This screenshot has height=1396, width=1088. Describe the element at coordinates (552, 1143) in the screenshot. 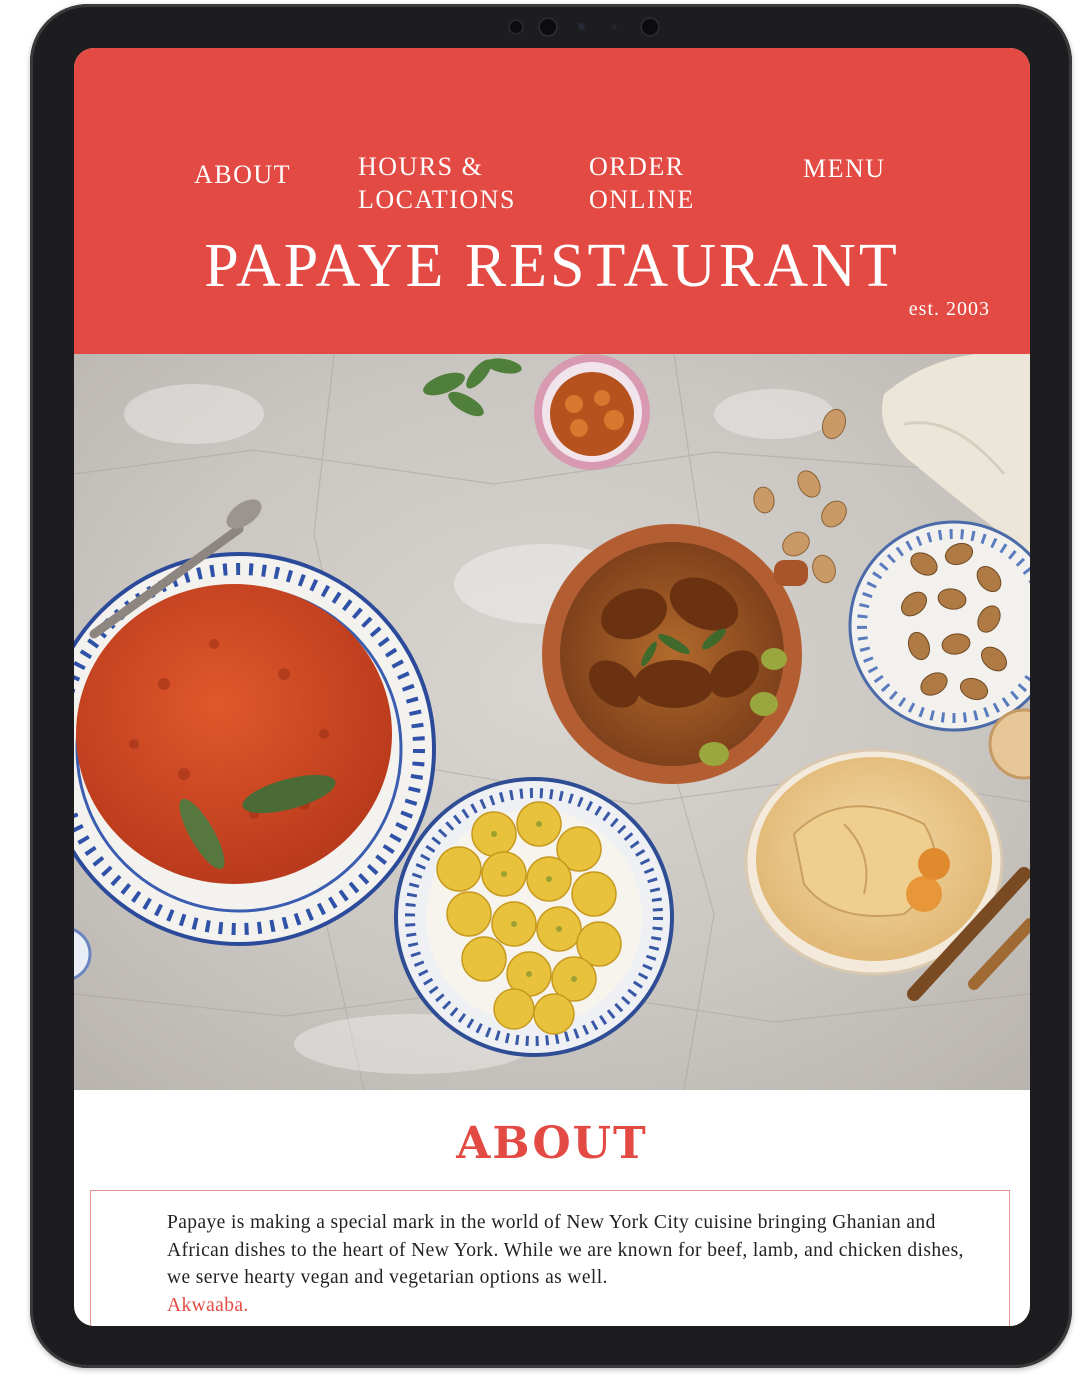

I see `about-heading: ABOUT` at that location.